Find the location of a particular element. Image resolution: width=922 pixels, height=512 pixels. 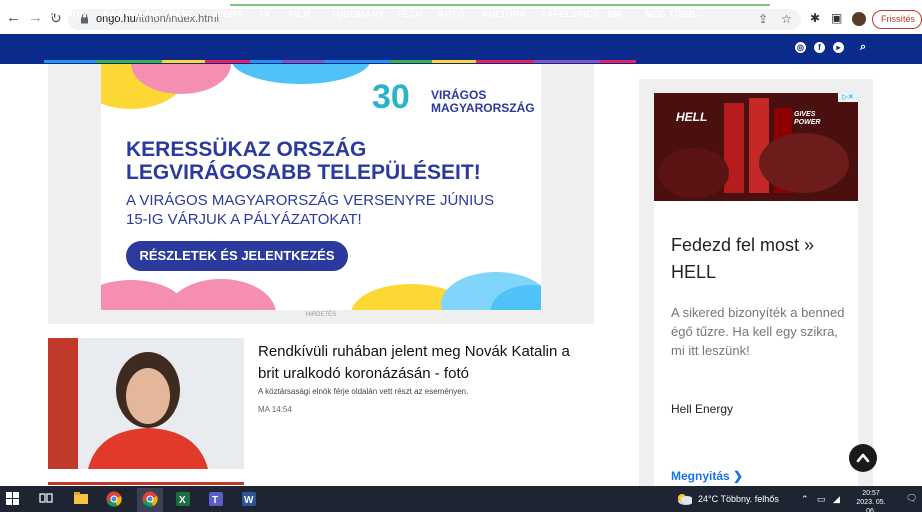

svg-text: W is located at coordinates (249, 500).